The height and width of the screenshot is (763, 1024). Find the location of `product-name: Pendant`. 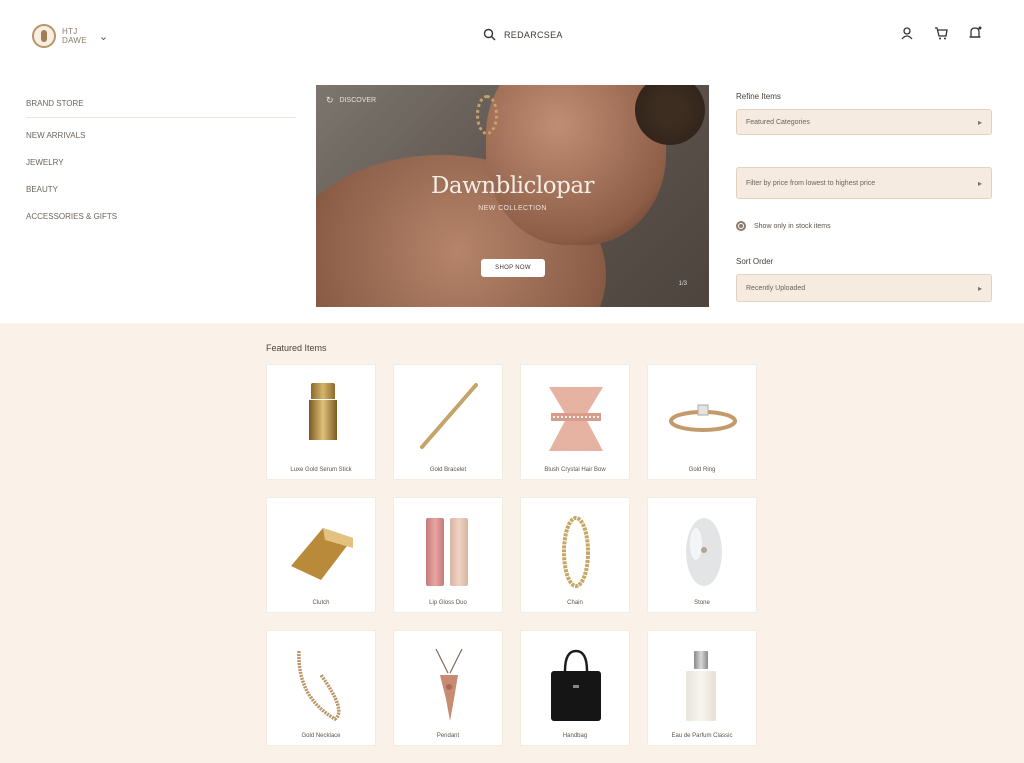

product-name: Pendant is located at coordinates (448, 736).